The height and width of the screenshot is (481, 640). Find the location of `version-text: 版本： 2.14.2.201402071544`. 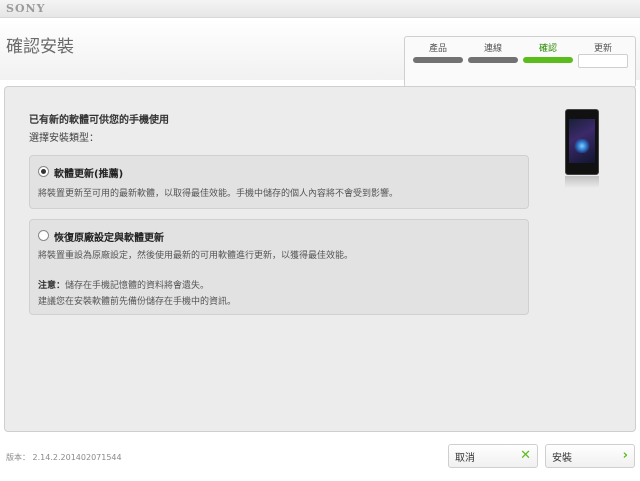

version-text: 版本： 2.14.2.201402071544 is located at coordinates (64, 457).